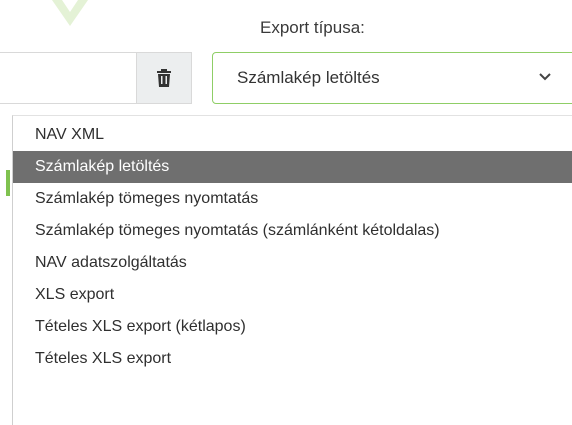  I want to click on option-teteles-xls-export: Tételes XLS export, so click(292, 359).